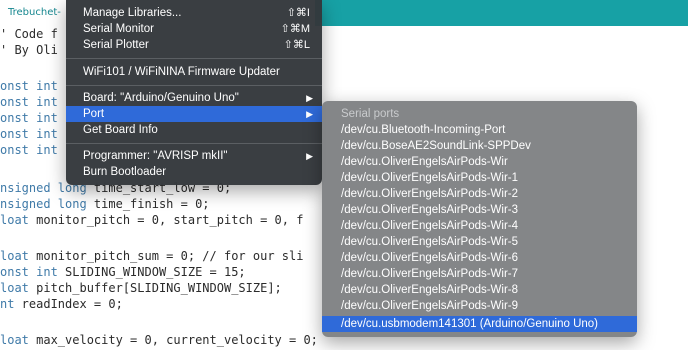  Describe the element at coordinates (479, 290) in the screenshot. I see `port-item: /dev/cu.OliverEngelsAirPods-Wir-8` at that location.